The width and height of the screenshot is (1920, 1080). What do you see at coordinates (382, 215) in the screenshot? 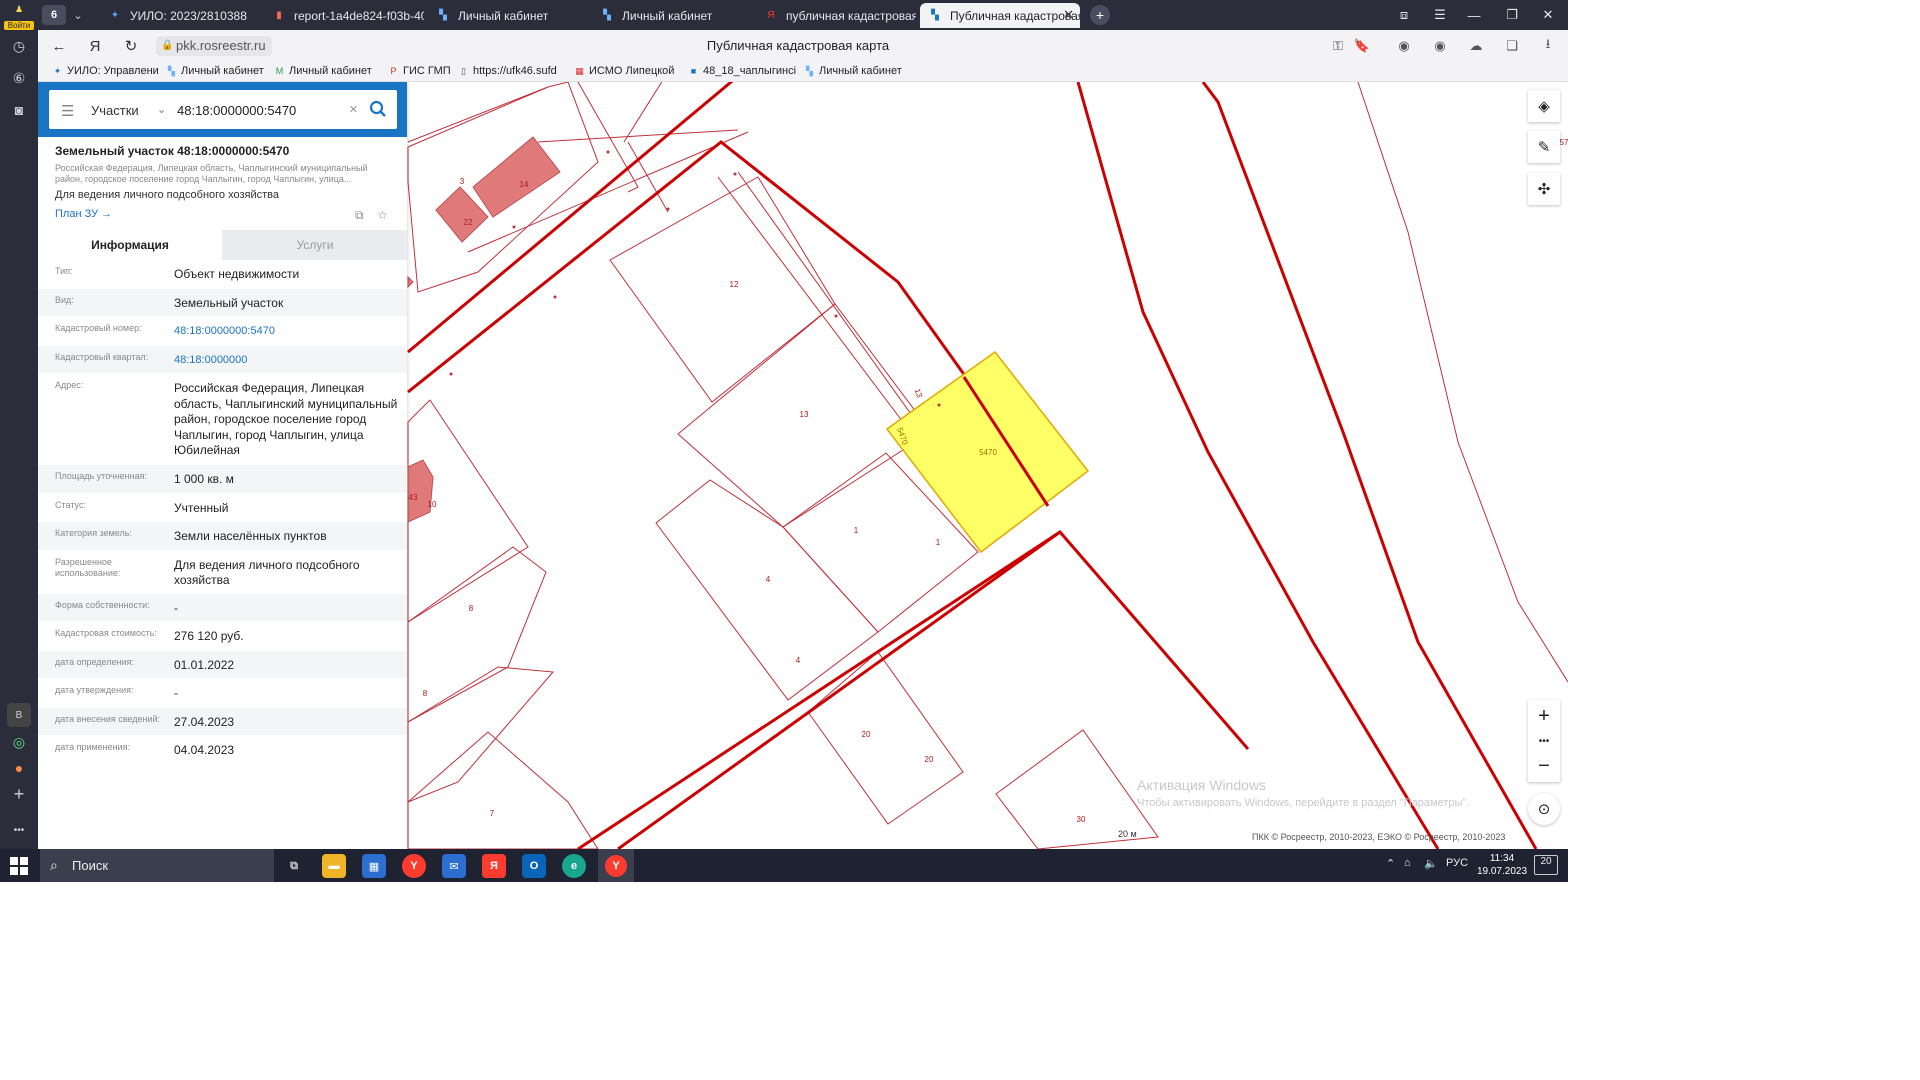
I see `star-icon: ☆` at bounding box center [382, 215].